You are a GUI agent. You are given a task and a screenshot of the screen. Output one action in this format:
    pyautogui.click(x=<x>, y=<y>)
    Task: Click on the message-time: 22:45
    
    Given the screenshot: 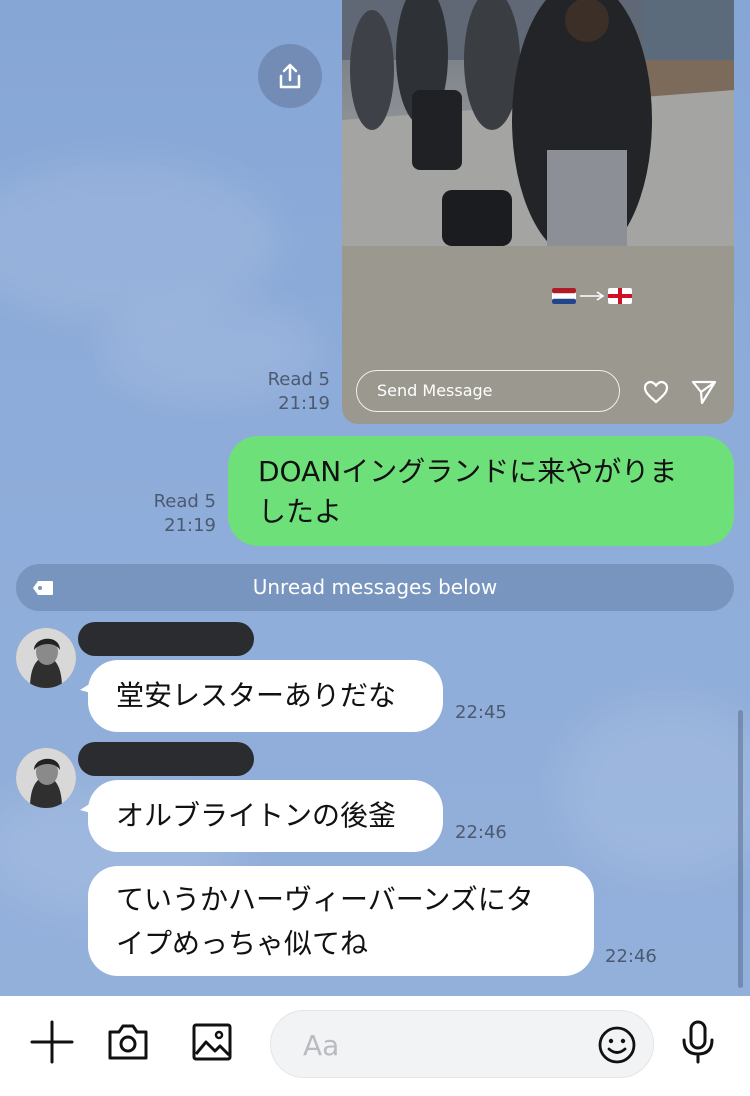 What is the action you would take?
    pyautogui.click(x=481, y=712)
    